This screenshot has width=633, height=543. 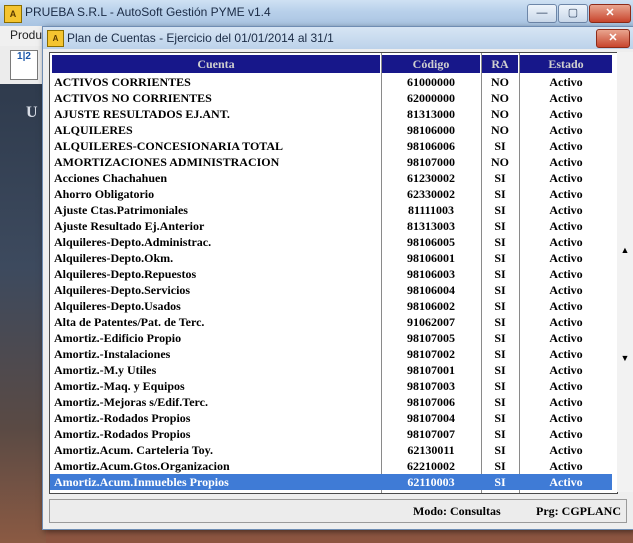 What do you see at coordinates (431, 242) in the screenshot?
I see `cell-codigo: 98106005` at bounding box center [431, 242].